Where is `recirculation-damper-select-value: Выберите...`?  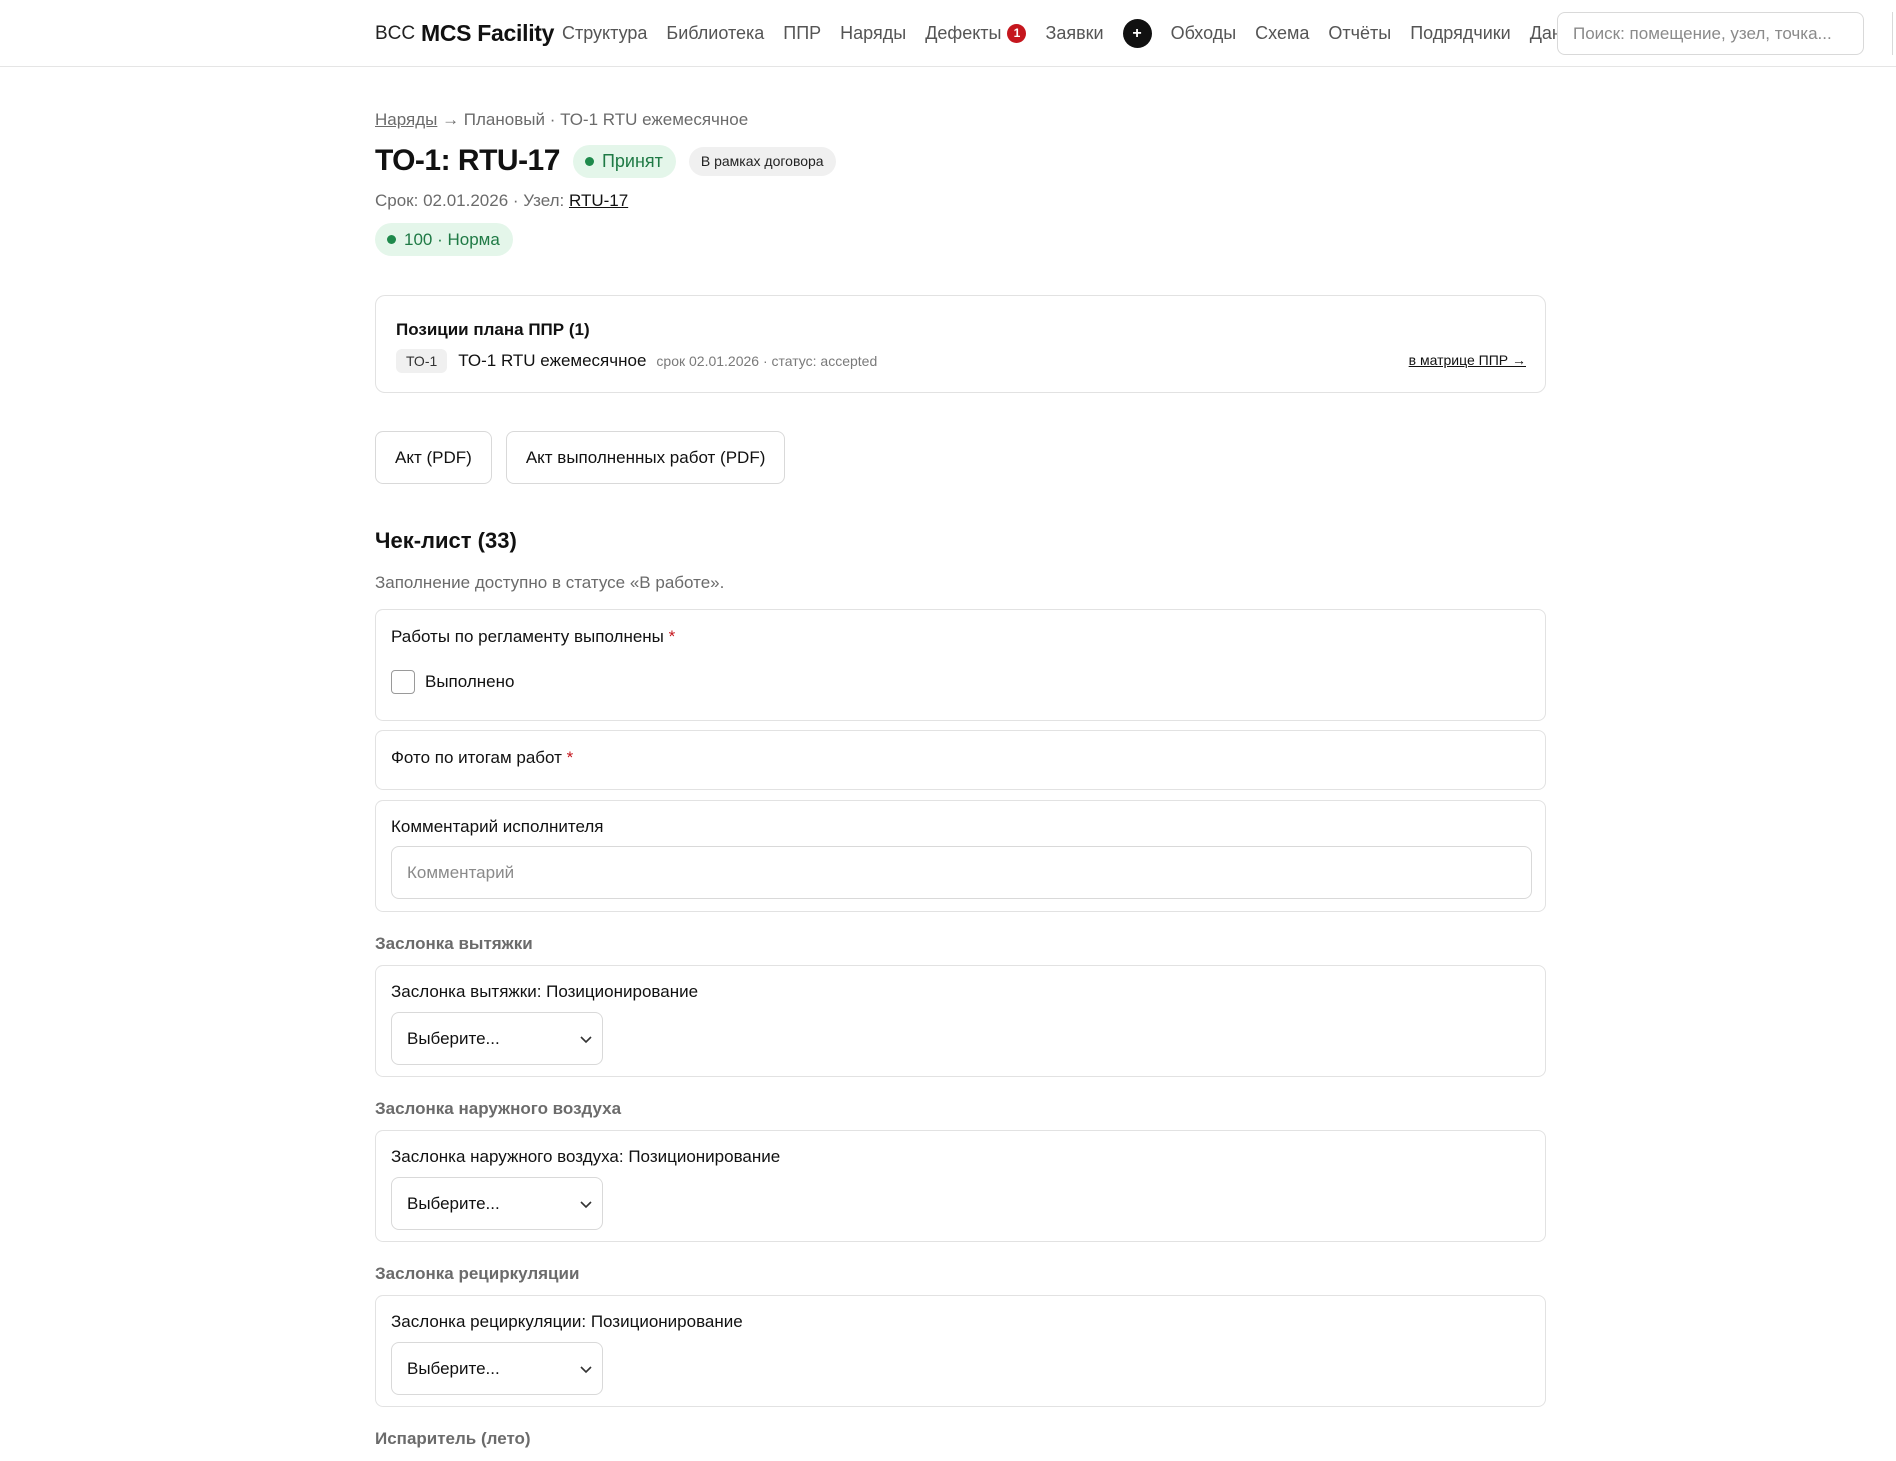
recirculation-damper-select-value: Выберите... is located at coordinates (453, 1368).